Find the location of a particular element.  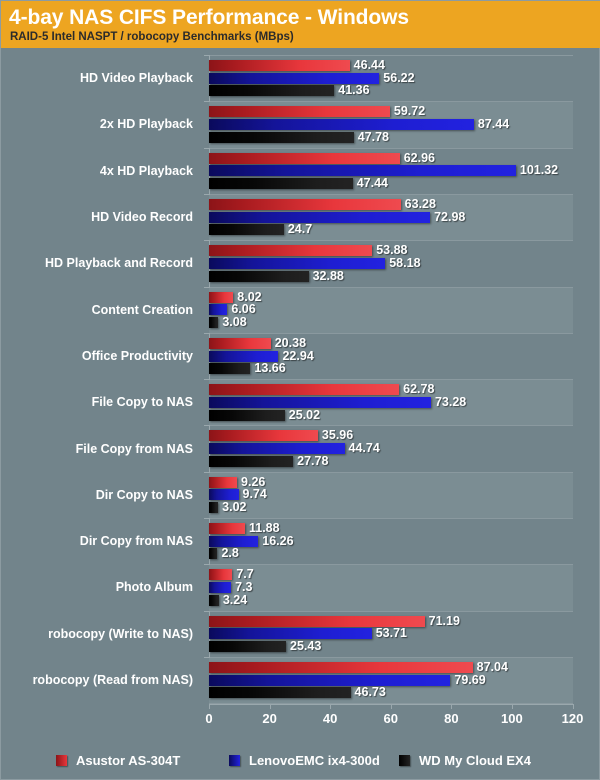

bar-value-label: 2.8 is located at coordinates (230, 553).